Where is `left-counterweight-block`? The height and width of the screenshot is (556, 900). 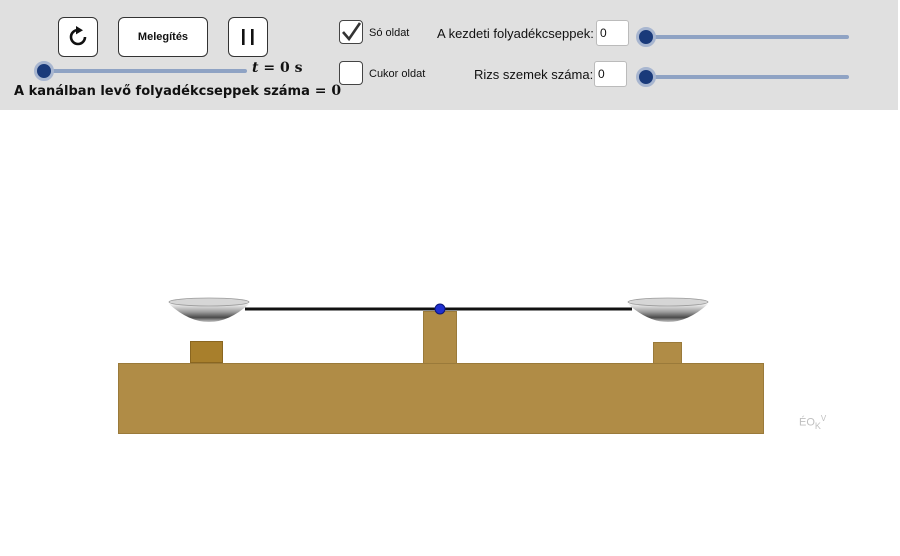
left-counterweight-block is located at coordinates (206, 352).